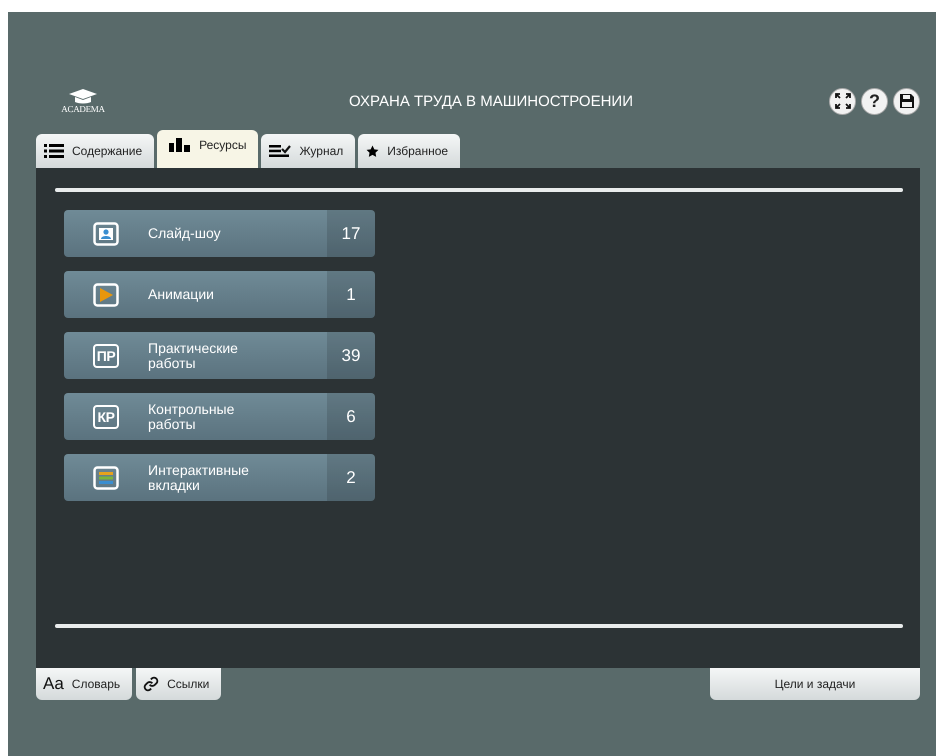 The width and height of the screenshot is (936, 756). I want to click on resource-label: Слайд-шоу, so click(185, 233).